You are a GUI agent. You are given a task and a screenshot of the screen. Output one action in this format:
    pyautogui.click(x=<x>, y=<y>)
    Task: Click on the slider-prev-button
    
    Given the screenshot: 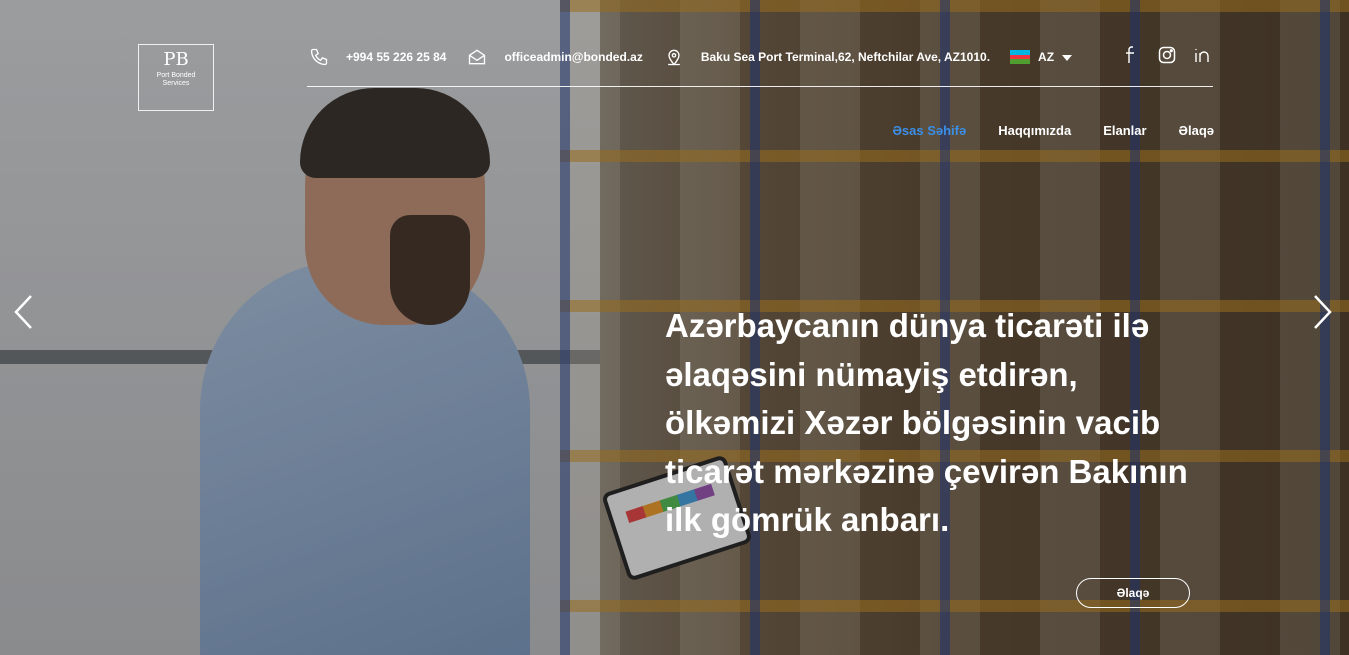 What is the action you would take?
    pyautogui.click(x=23, y=312)
    